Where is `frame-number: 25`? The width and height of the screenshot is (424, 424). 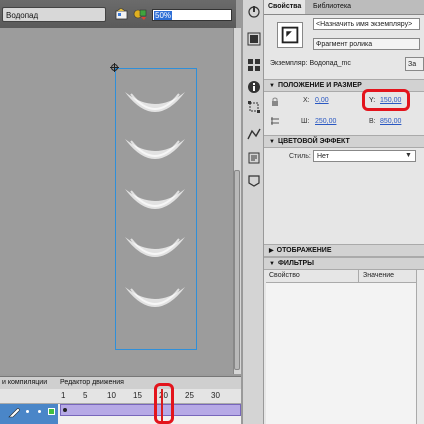 frame-number: 25 is located at coordinates (189, 395).